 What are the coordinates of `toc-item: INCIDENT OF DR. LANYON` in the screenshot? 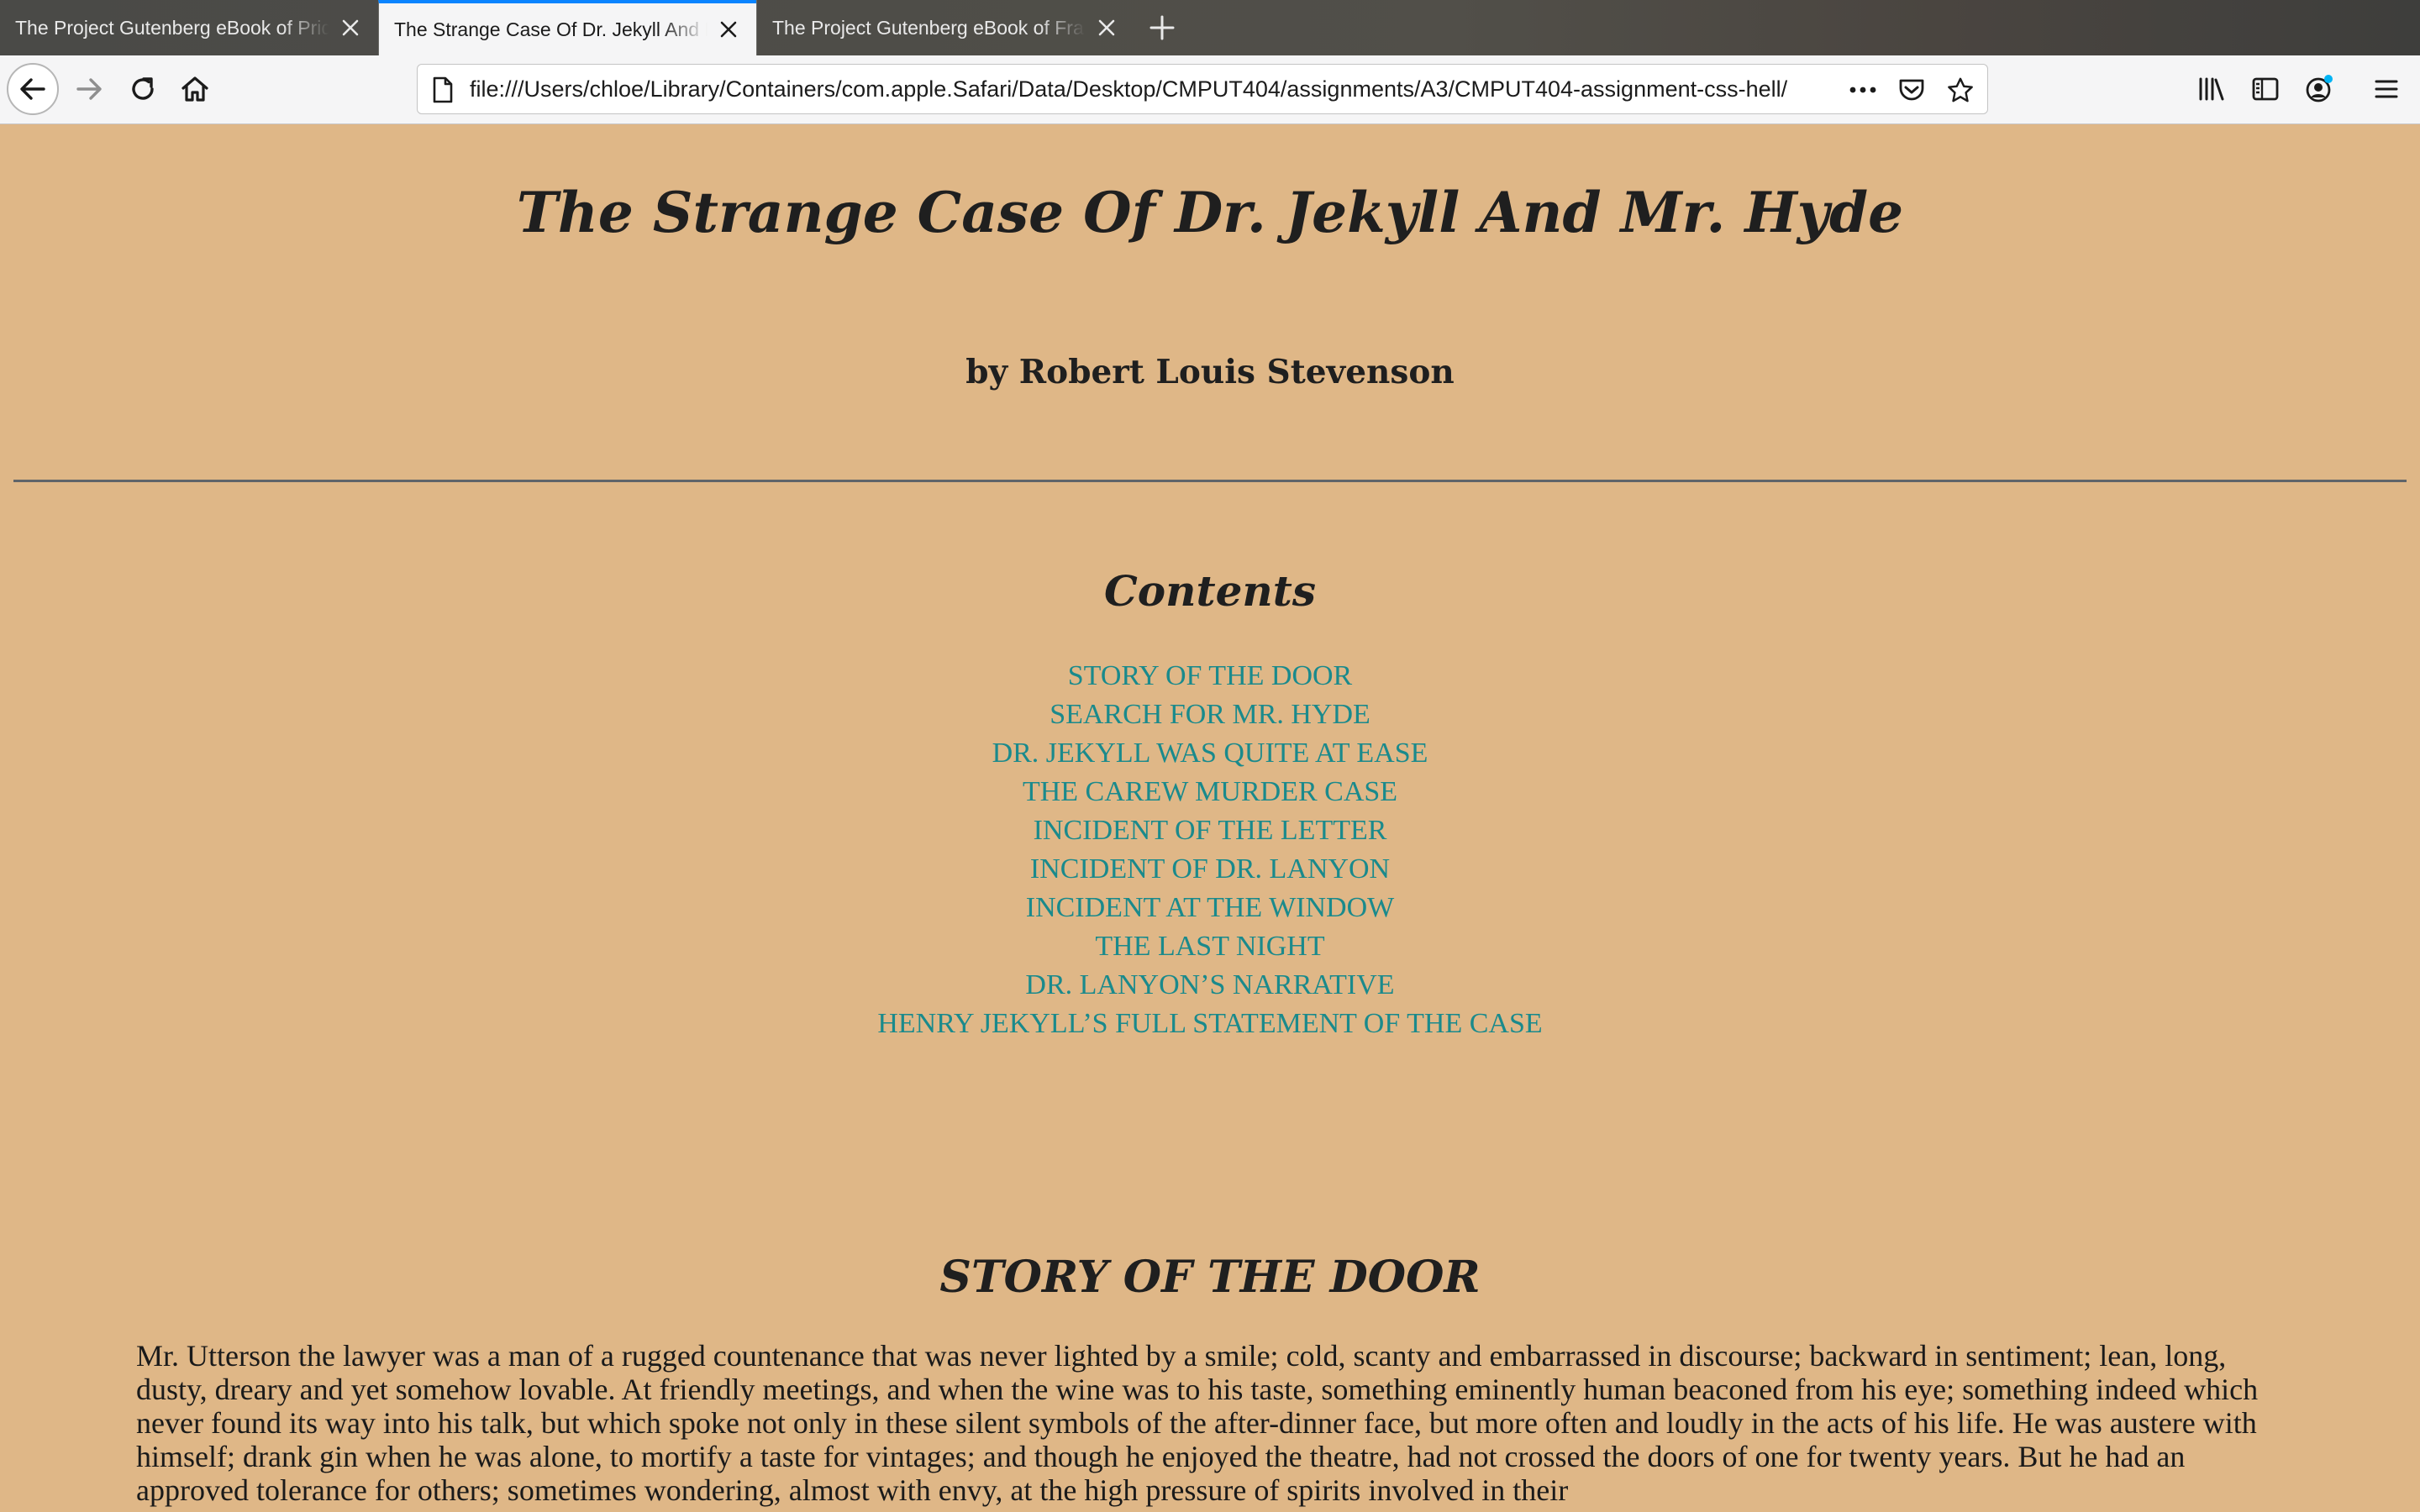 It's located at (1210, 869).